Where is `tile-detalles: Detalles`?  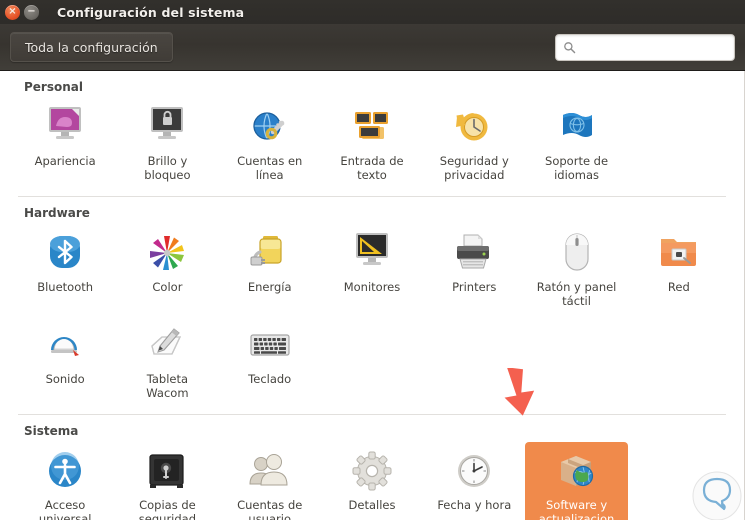 tile-detalles: Detalles is located at coordinates (372, 481).